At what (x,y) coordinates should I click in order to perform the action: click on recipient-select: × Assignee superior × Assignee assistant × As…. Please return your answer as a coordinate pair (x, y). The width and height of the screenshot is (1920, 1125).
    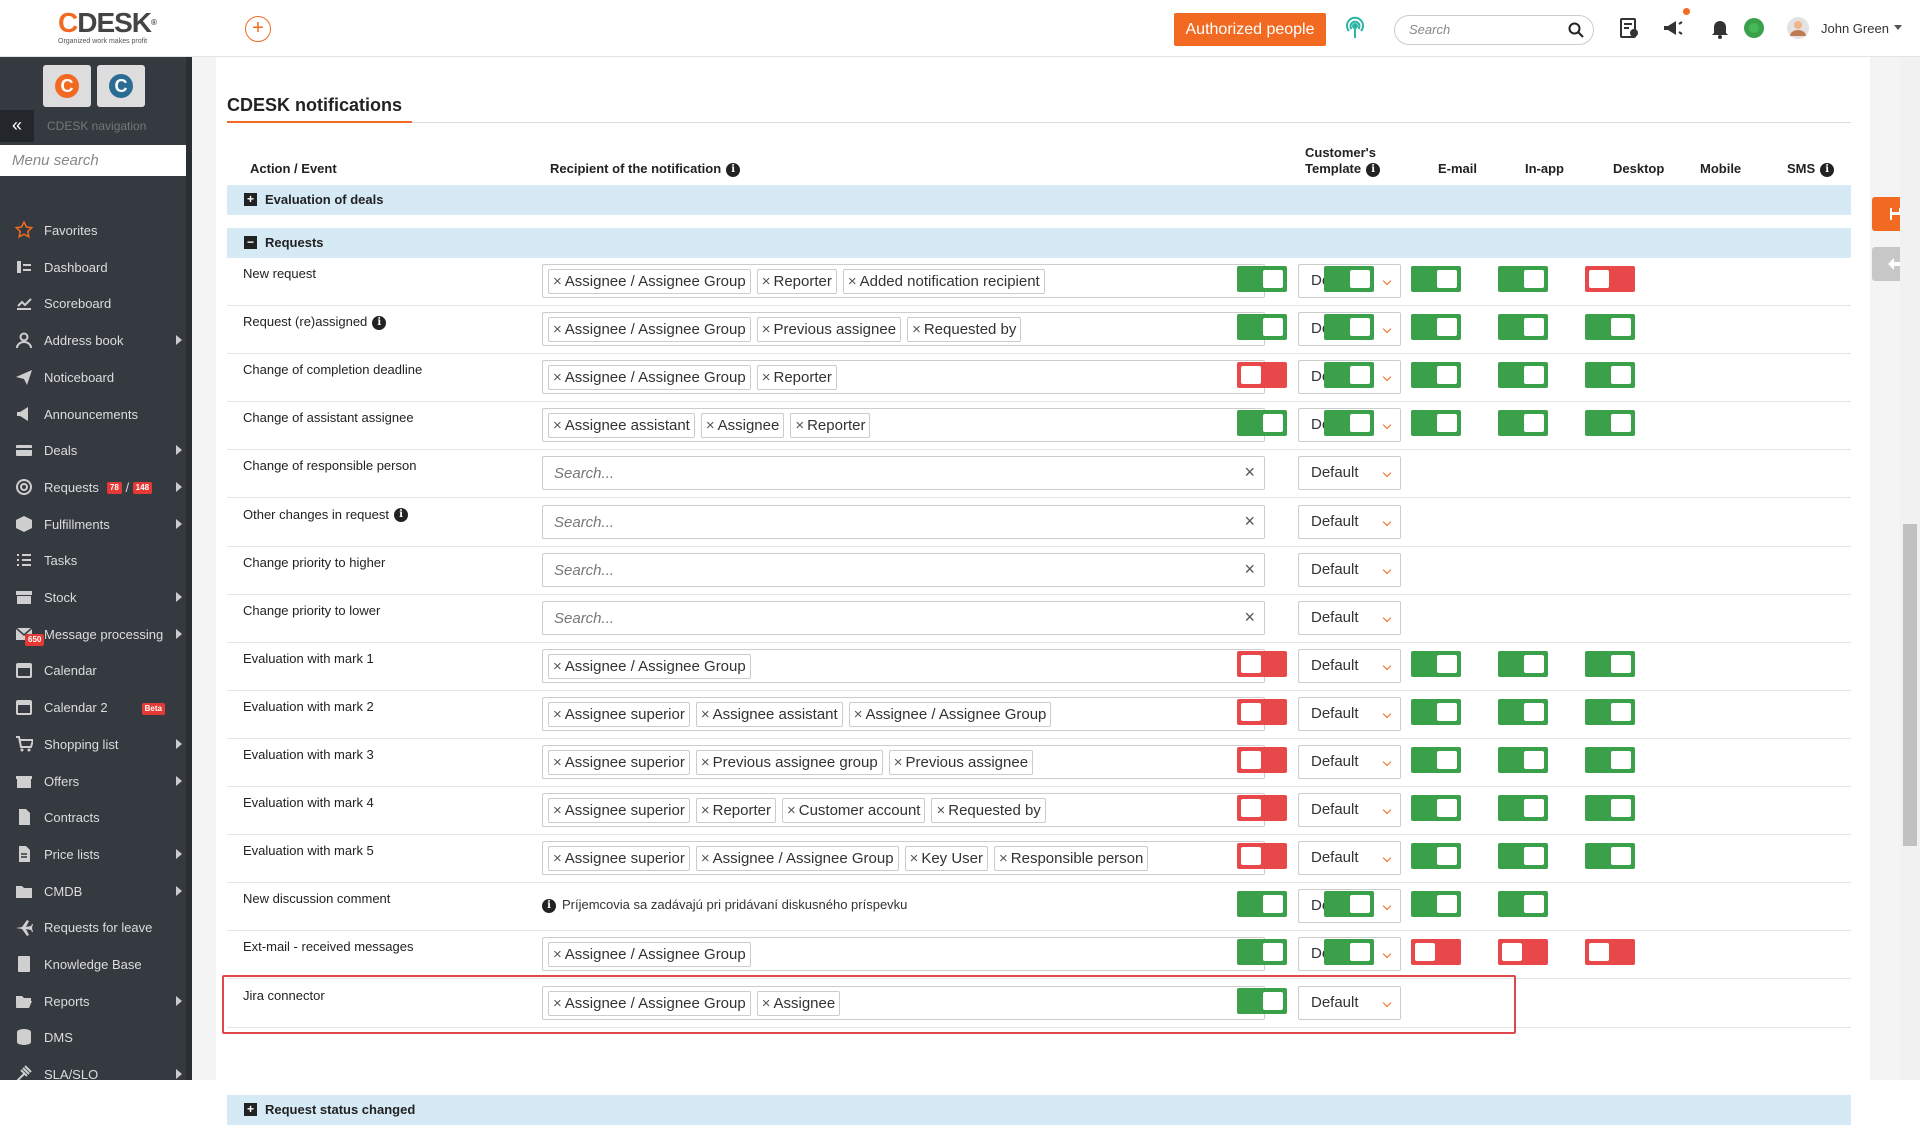
    Looking at the image, I should click on (903, 713).